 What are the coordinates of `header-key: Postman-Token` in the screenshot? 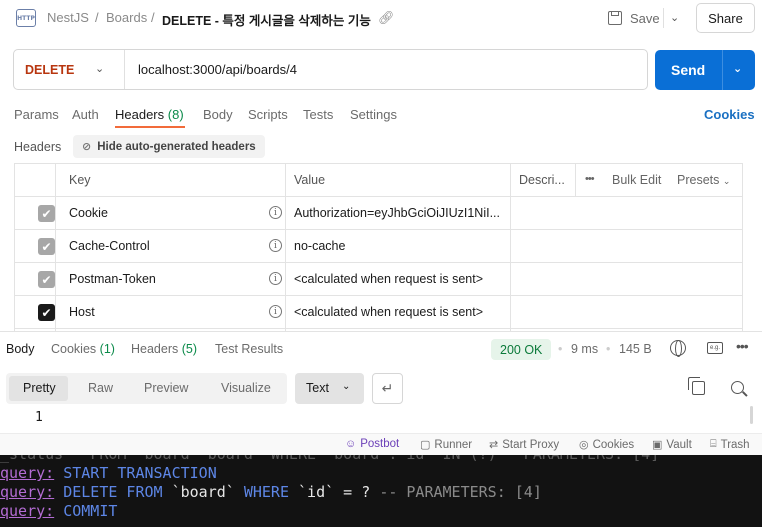 It's located at (112, 279).